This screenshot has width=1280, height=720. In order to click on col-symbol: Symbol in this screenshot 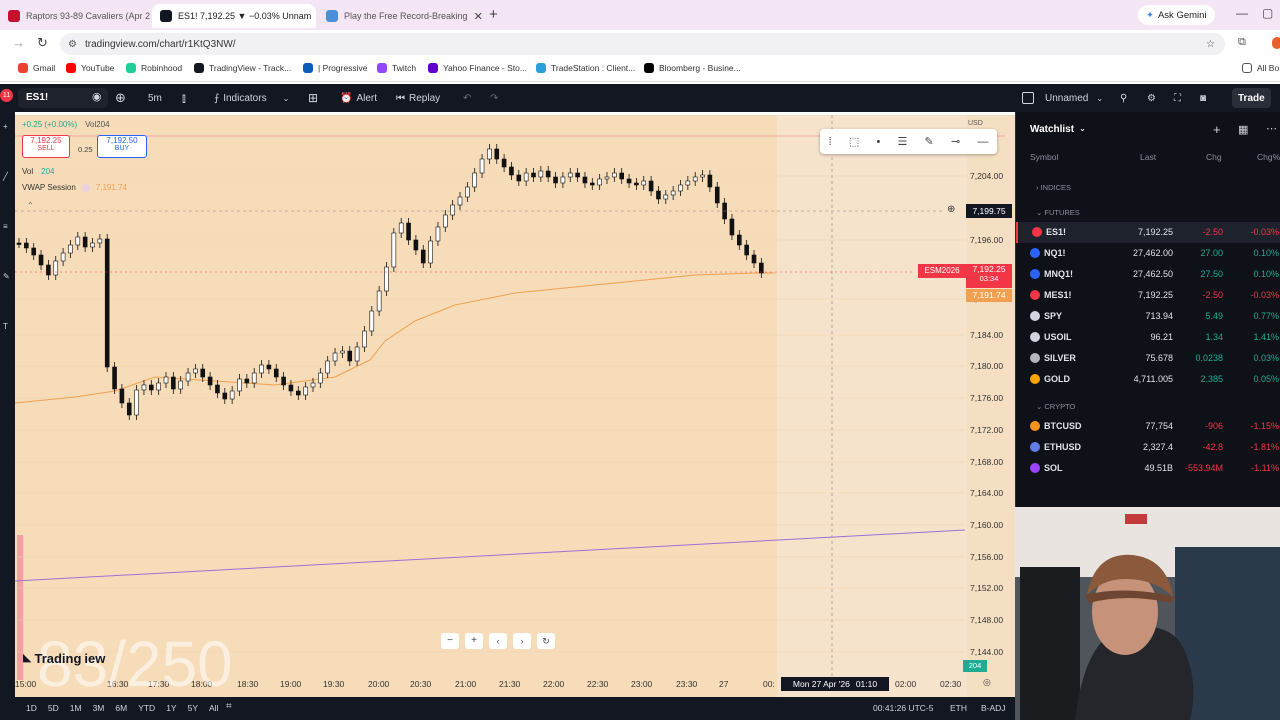, I will do `click(1044, 157)`.